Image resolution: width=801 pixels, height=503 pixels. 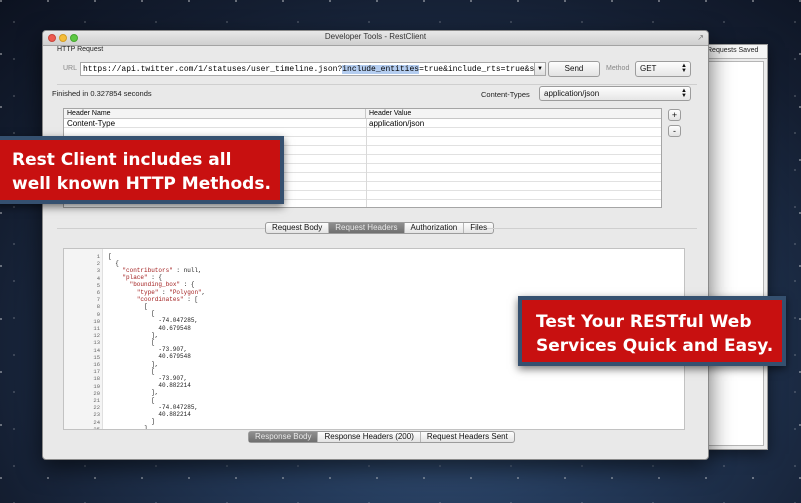 I want to click on header-name-cell: Content-Type, so click(x=91, y=123).